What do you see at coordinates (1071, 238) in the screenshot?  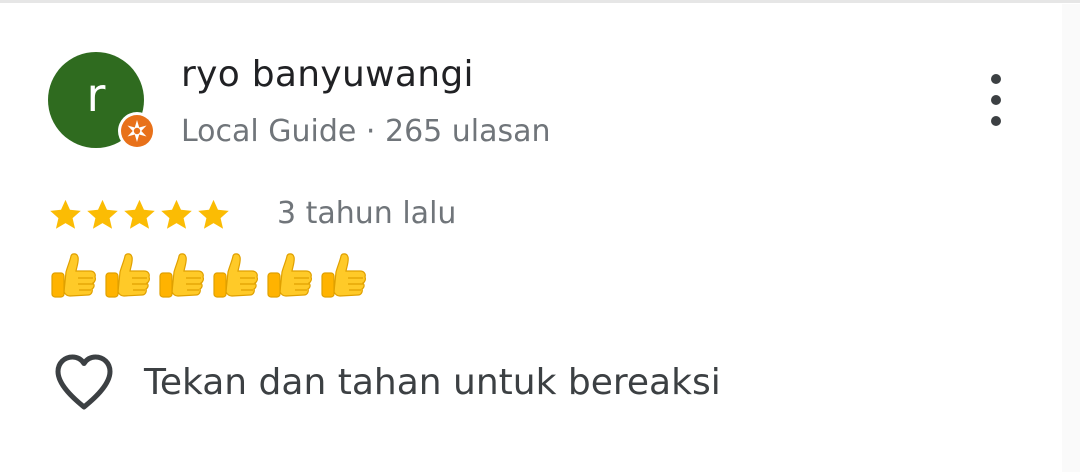 I see `scrollbar-track` at bounding box center [1071, 238].